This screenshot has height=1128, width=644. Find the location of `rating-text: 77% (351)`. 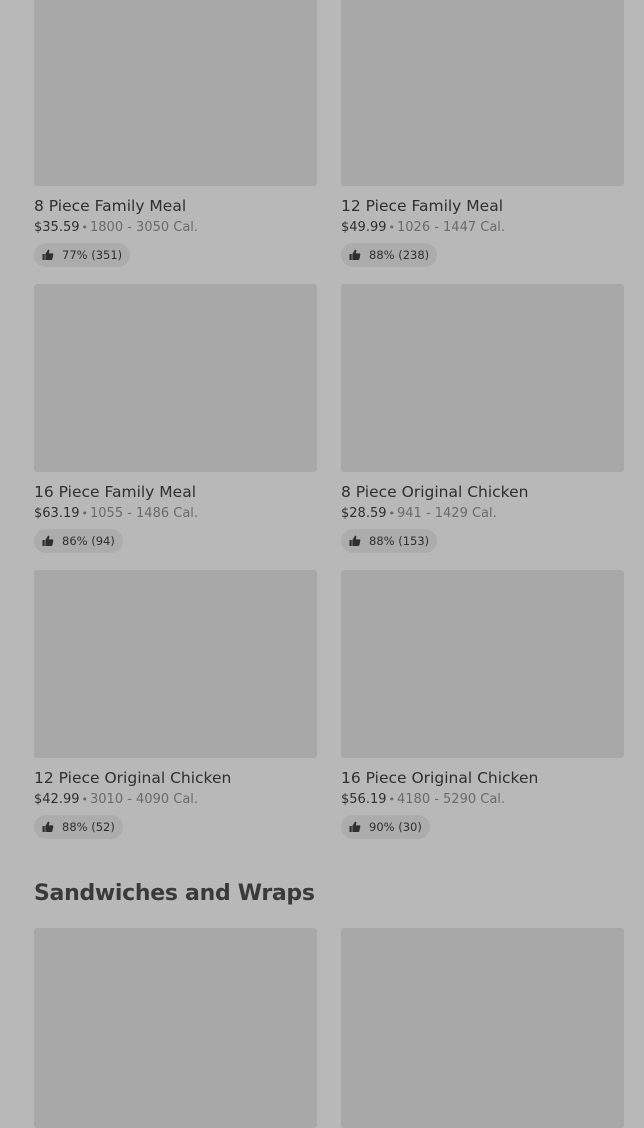

rating-text: 77% (351) is located at coordinates (92, 255).